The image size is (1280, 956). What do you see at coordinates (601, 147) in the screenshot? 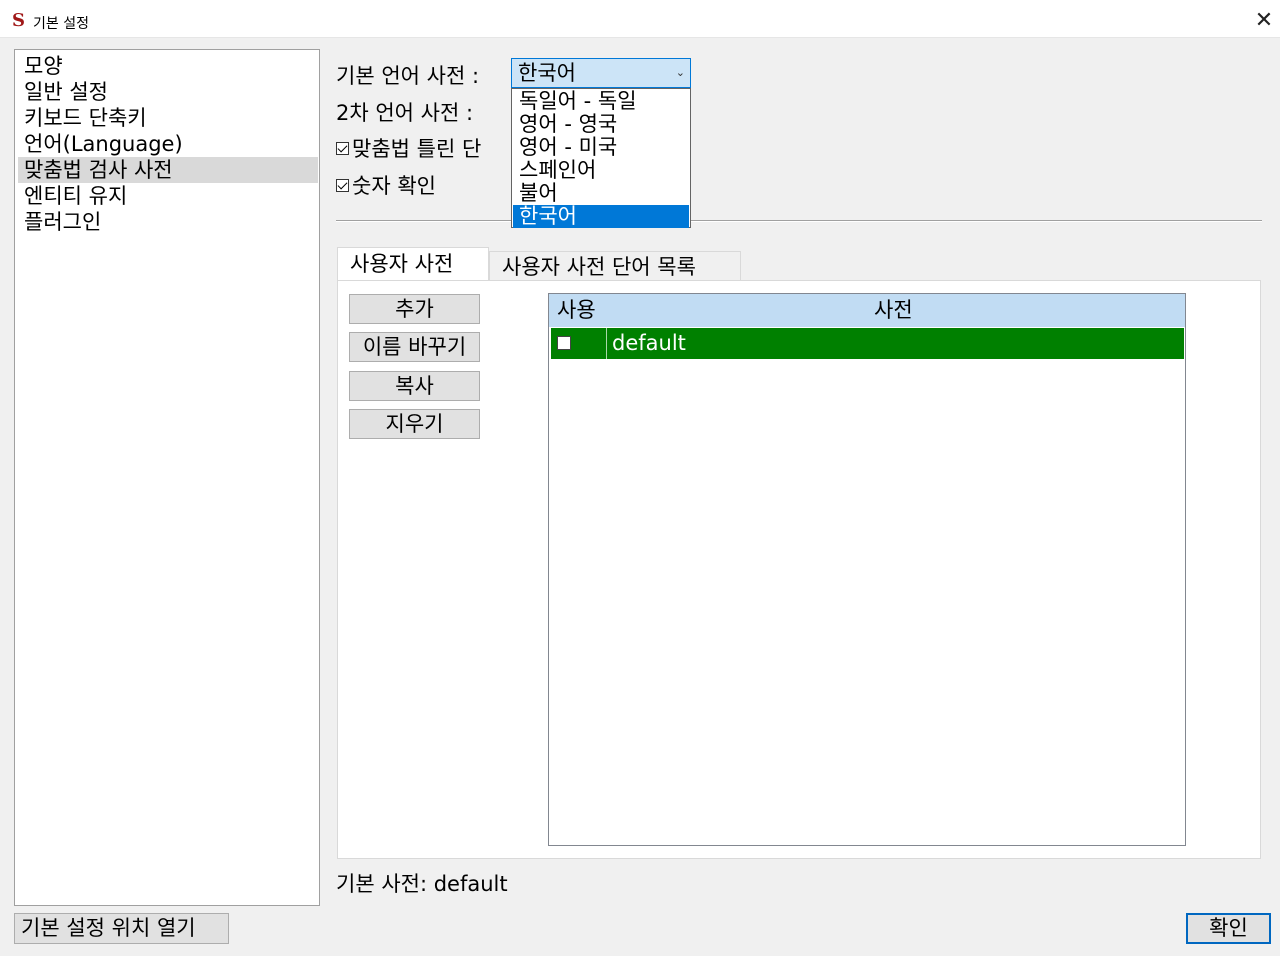
I see `dropdown-option: 영어 - 미국` at bounding box center [601, 147].